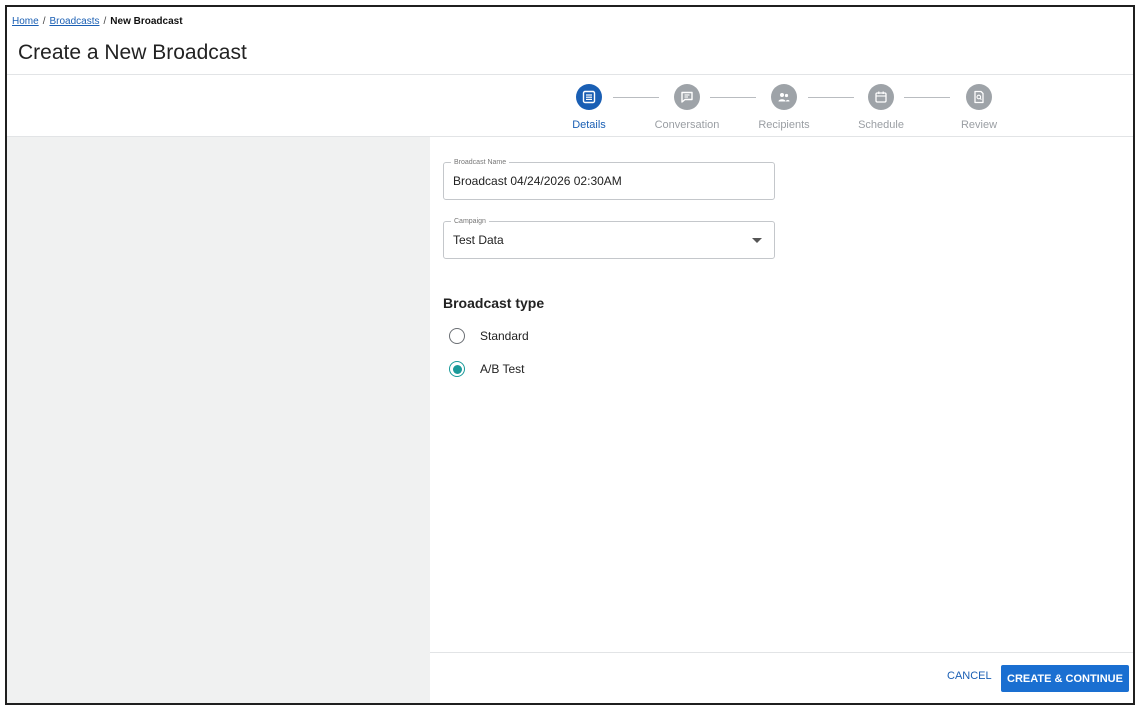 The height and width of the screenshot is (710, 1140). I want to click on create-and-continue-button: CREATE & CONTINUE, so click(1065, 678).